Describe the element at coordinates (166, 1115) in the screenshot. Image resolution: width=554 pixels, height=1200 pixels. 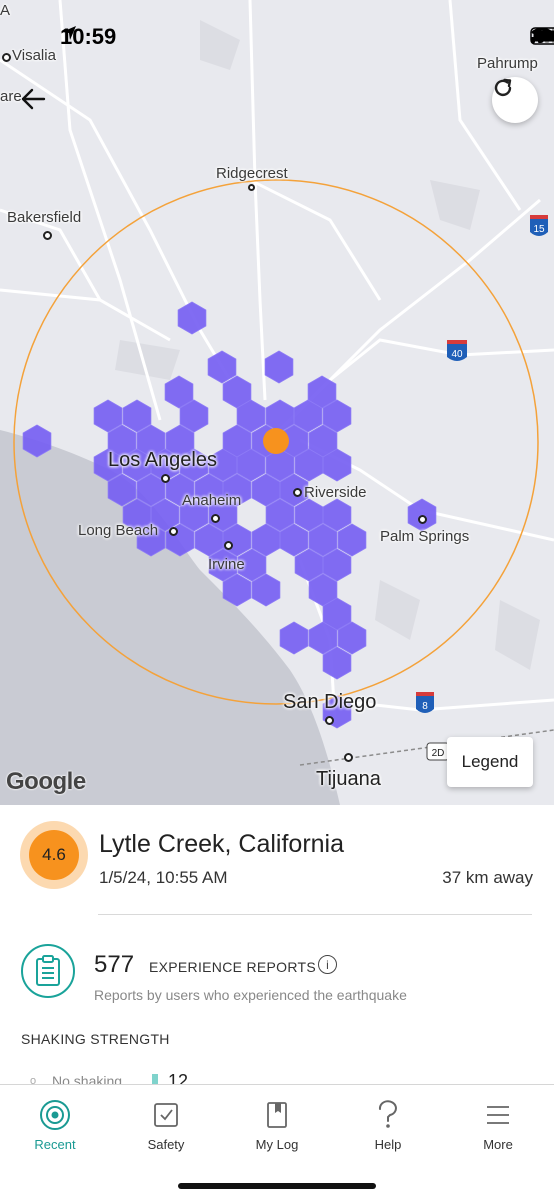
I see `checkbox-icon` at that location.